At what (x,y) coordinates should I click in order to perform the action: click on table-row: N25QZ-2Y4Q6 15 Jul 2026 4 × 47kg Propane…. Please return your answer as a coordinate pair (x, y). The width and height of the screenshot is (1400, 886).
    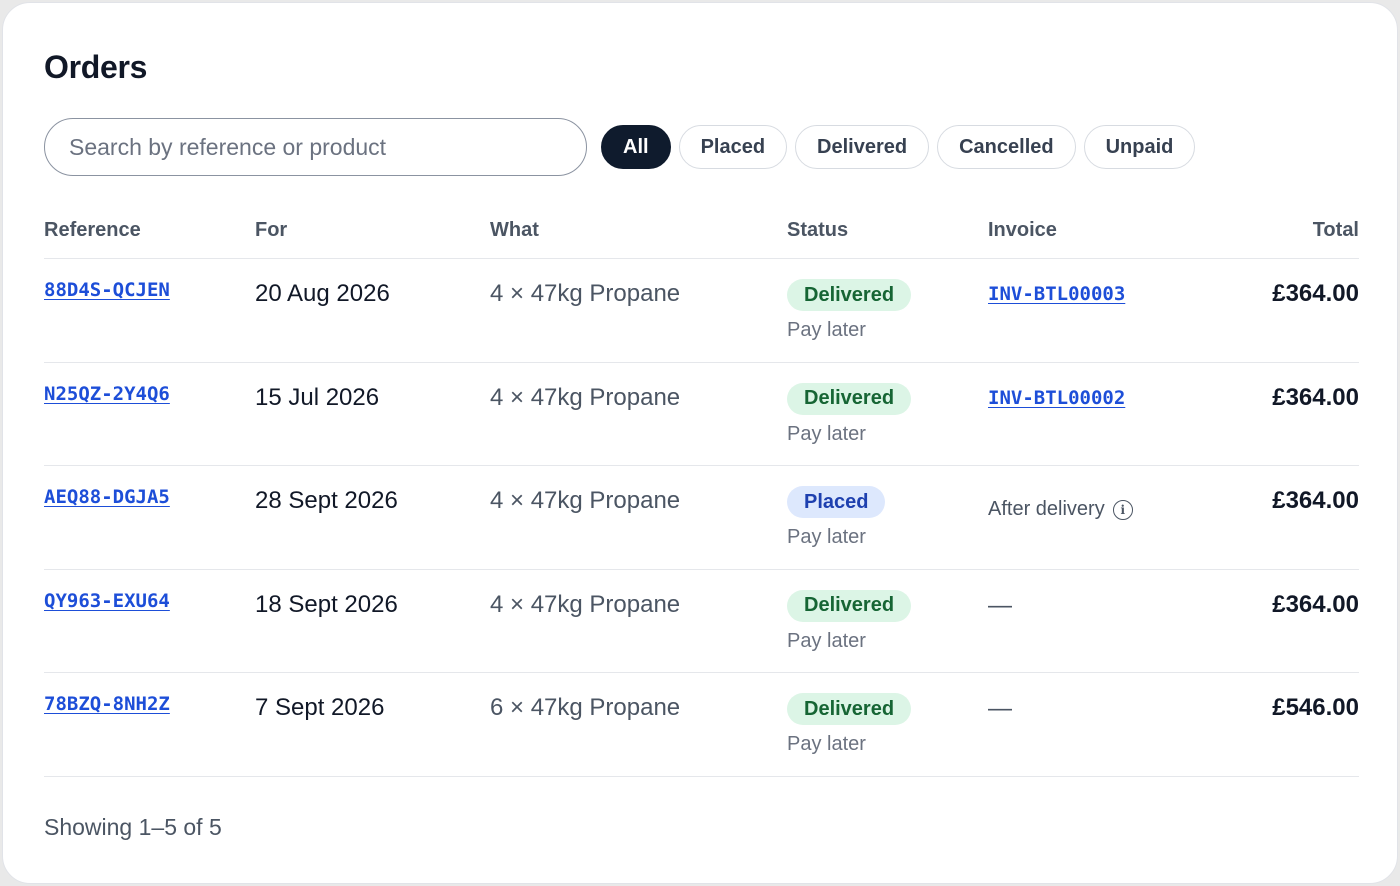
    Looking at the image, I should click on (701, 414).